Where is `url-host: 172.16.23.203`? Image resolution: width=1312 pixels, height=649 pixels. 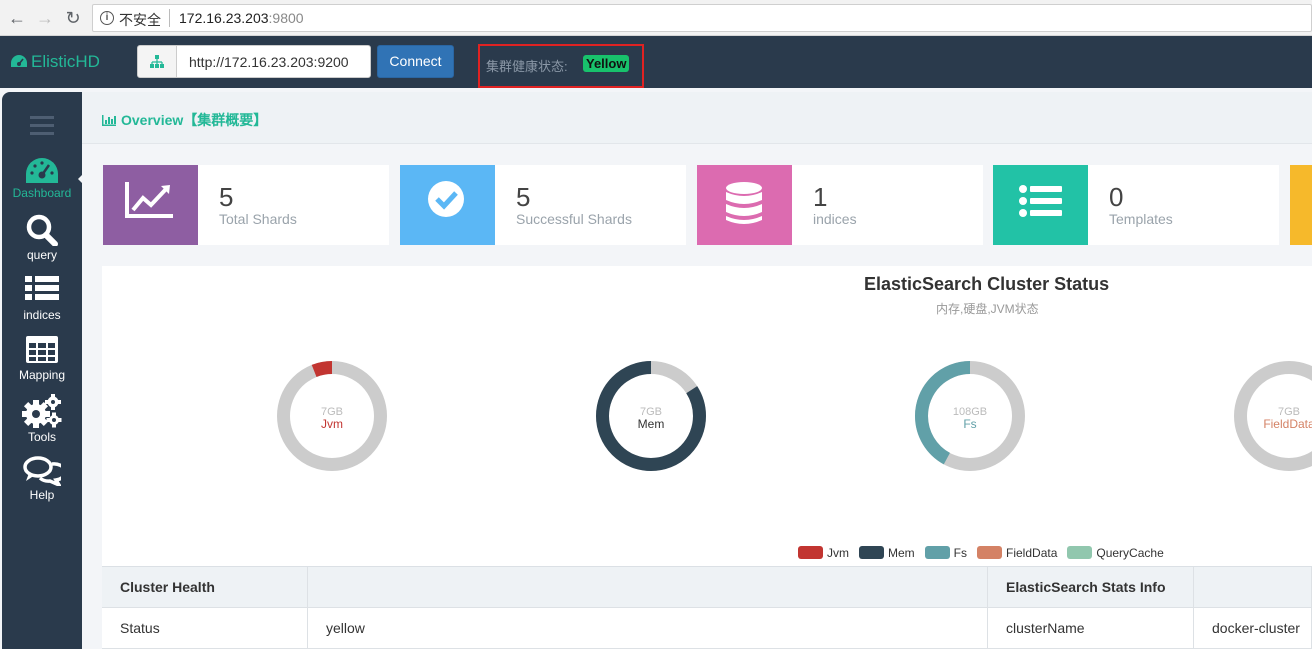 url-host: 172.16.23.203 is located at coordinates (224, 18).